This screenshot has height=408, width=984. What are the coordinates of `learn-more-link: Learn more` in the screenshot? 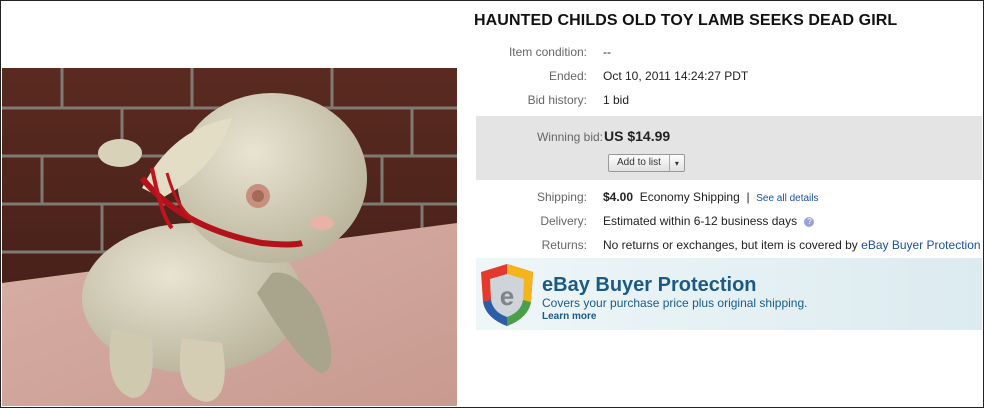 It's located at (569, 316).